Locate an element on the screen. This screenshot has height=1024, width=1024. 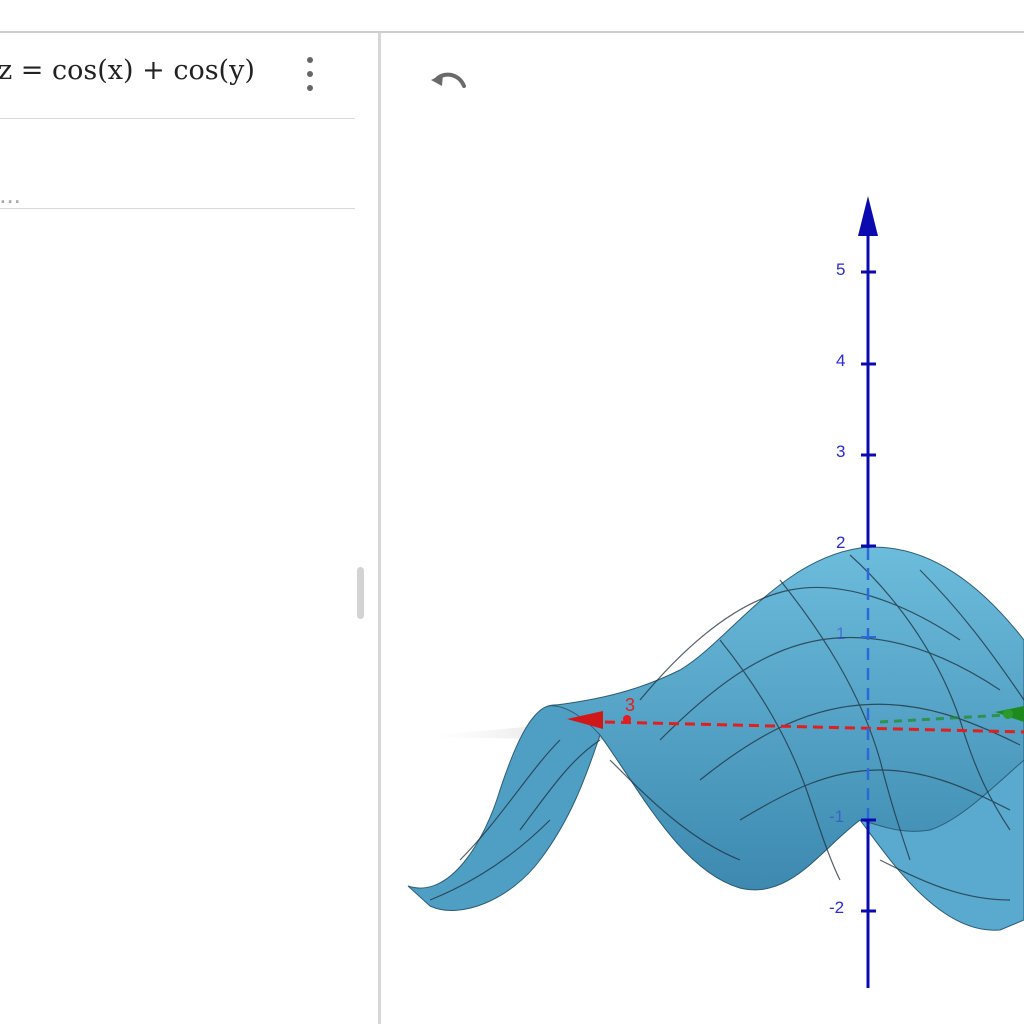
x-axis-label: 3 is located at coordinates (630, 705).